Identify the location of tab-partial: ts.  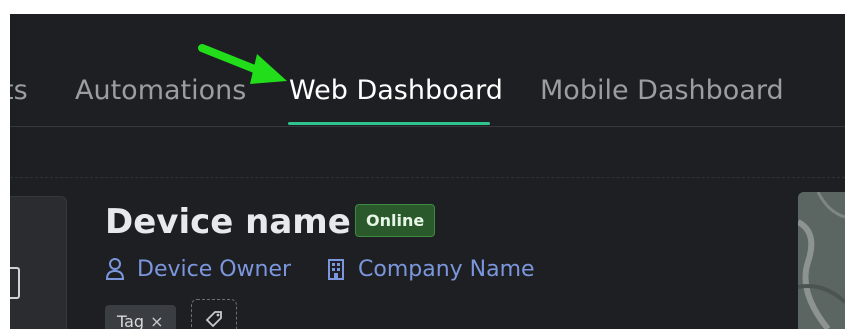
(19, 91).